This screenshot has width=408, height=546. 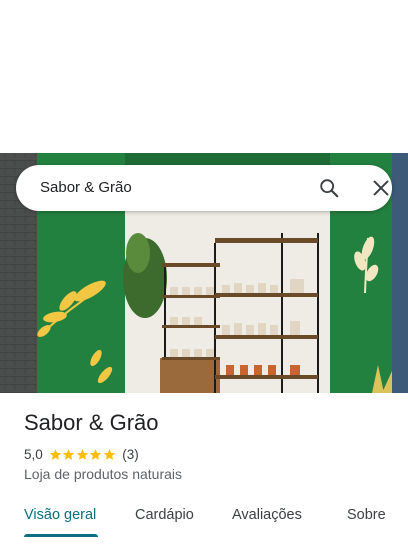 I want to click on search-input: Sabor & Grão, so click(x=86, y=187).